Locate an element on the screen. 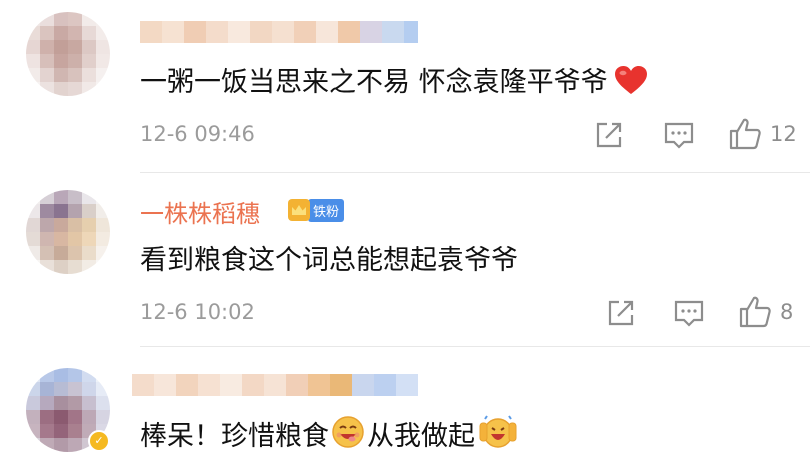 The image size is (810, 464). like-button: 8 is located at coordinates (765, 312).